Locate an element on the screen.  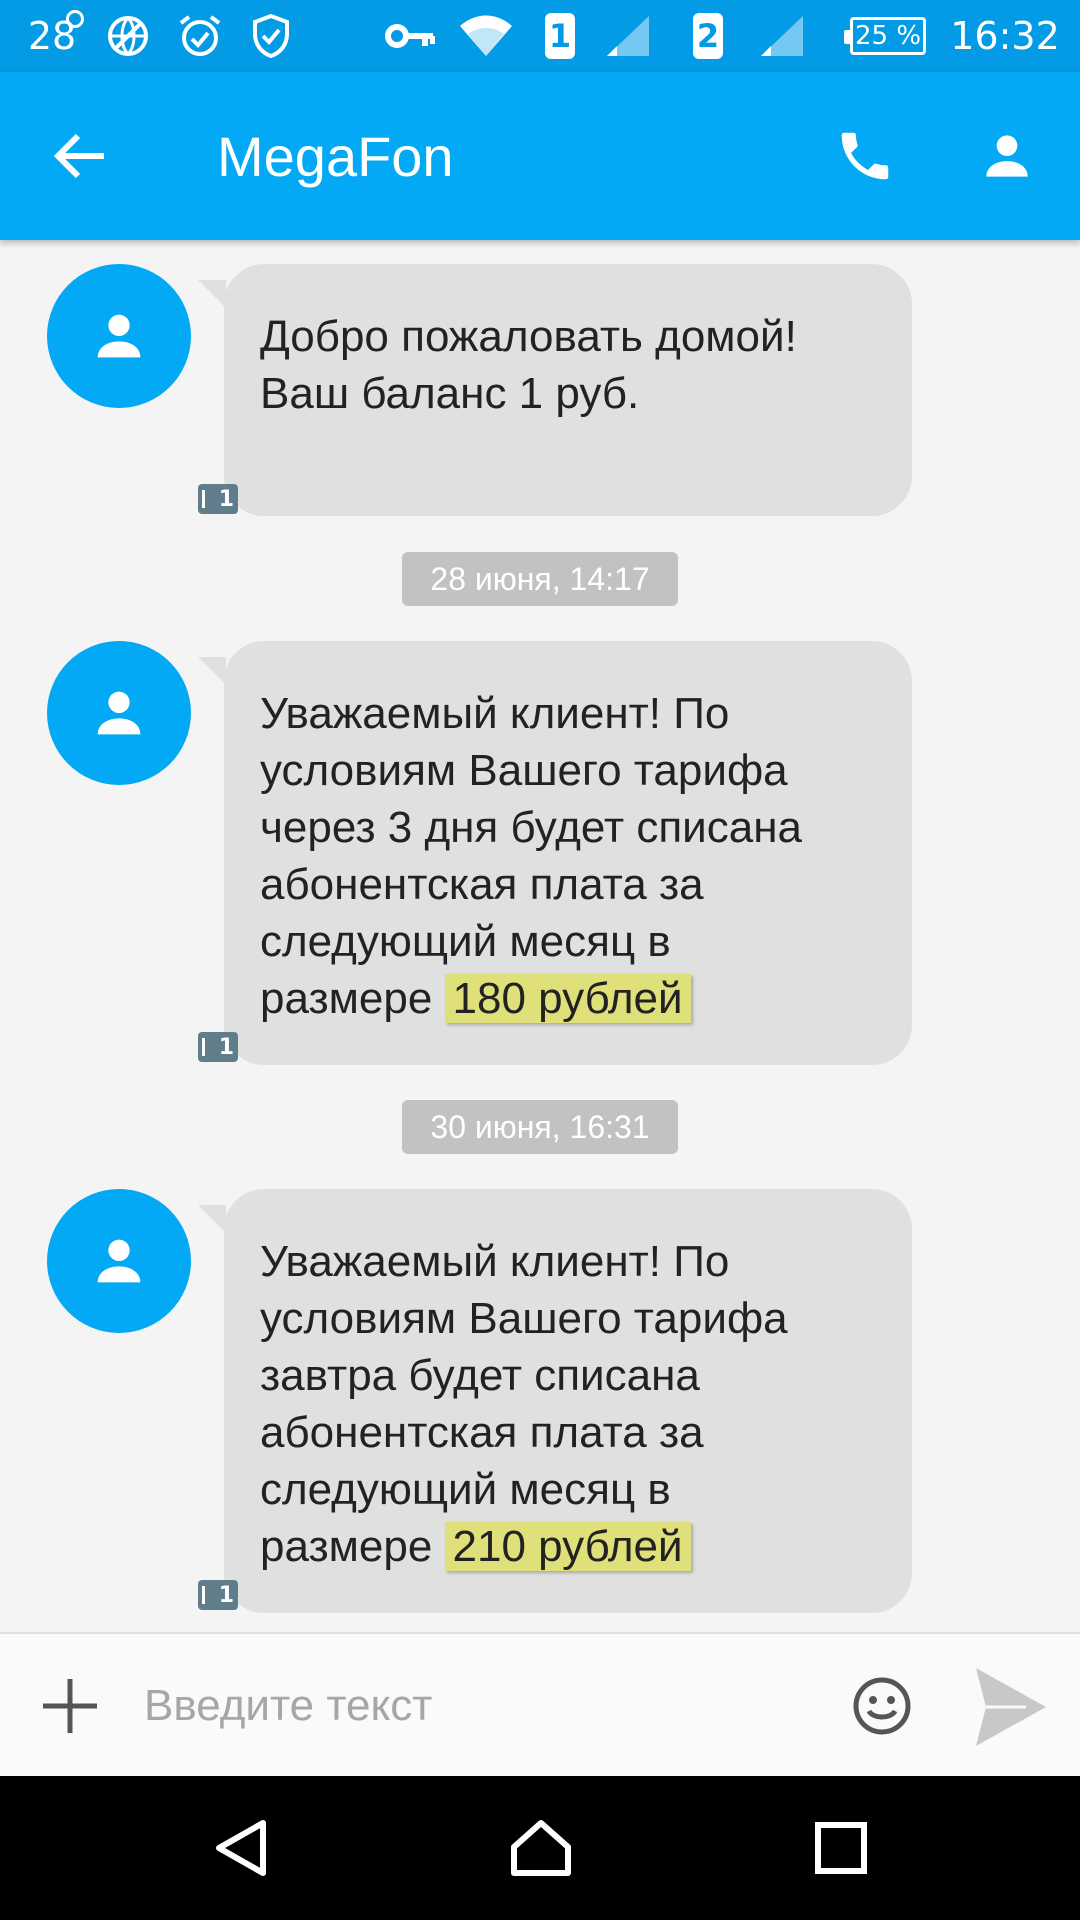
notification-count: 28 is located at coordinates (52, 36).